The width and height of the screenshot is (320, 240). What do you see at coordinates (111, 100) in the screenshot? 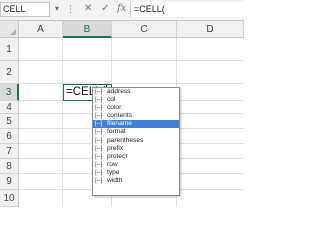
I see `autocomplete-item-label: col` at bounding box center [111, 100].